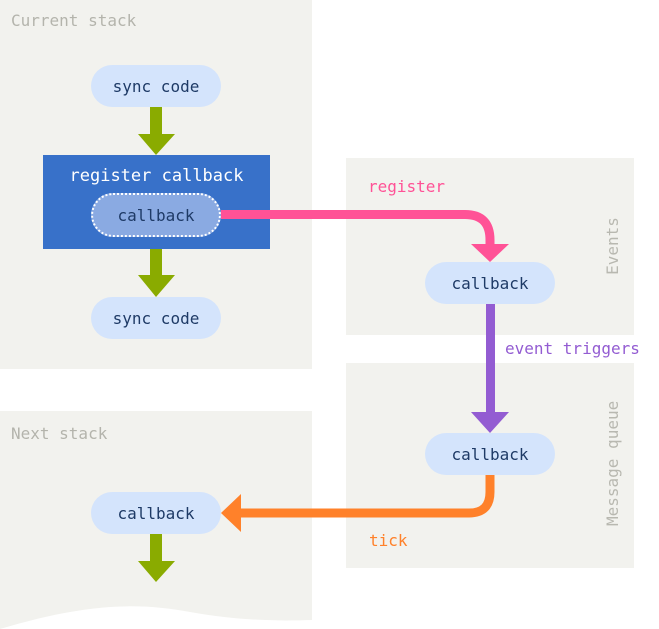 This screenshot has width=659, height=629. What do you see at coordinates (156, 215) in the screenshot?
I see `register-inner-callback-node: callback` at bounding box center [156, 215].